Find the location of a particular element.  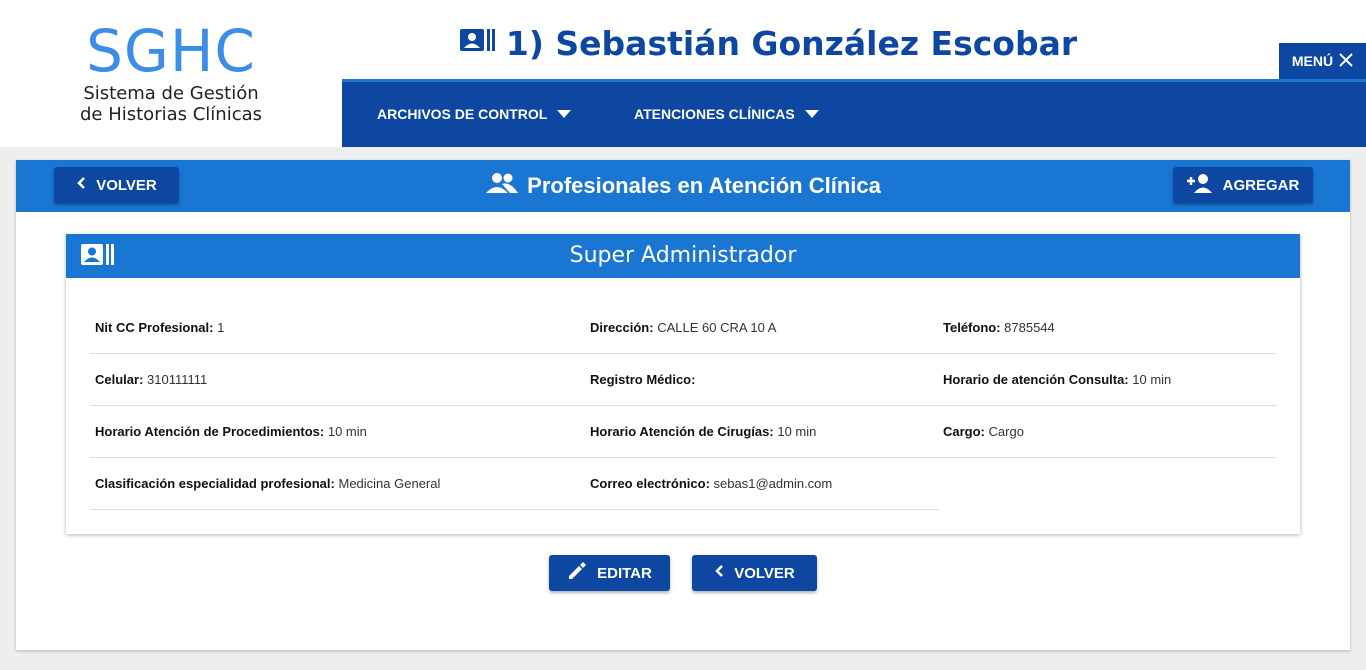

field-telefono: Teléfono: 8785544 is located at coordinates (999, 328).